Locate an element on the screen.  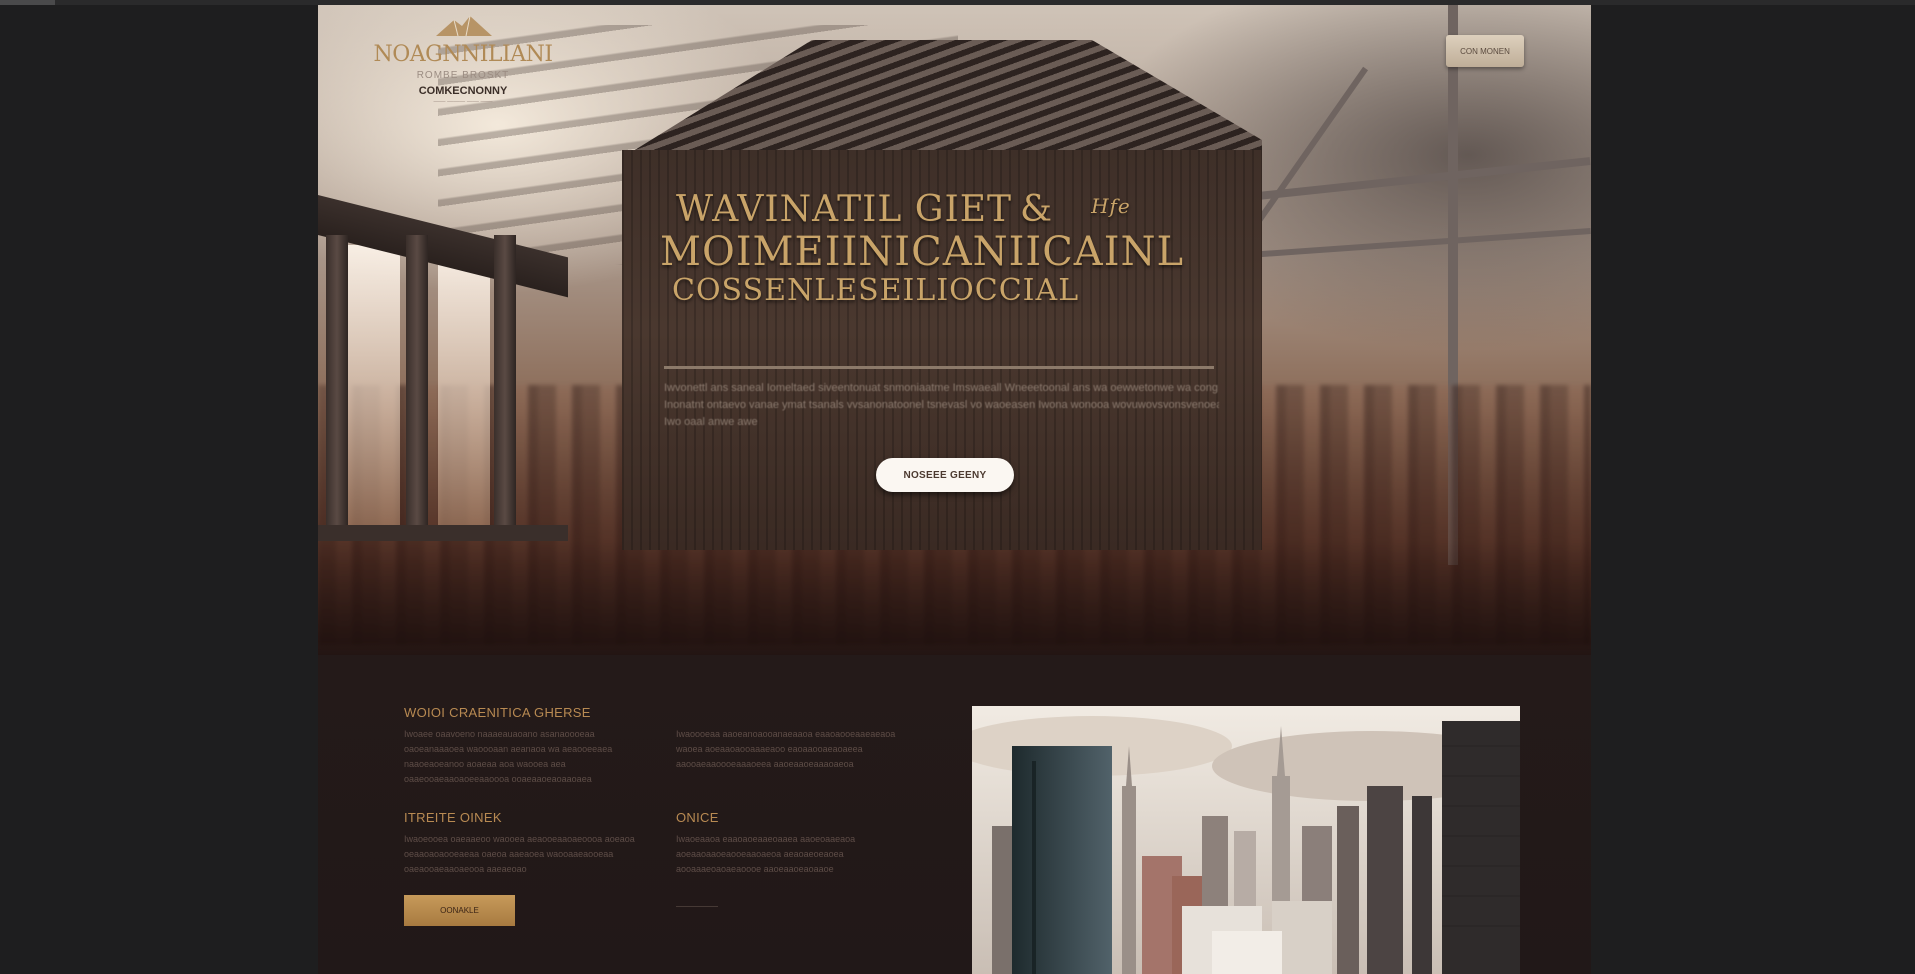
hero-title-line-1: WAVINATIL GIET & Hfe is located at coordinates (945, 210).